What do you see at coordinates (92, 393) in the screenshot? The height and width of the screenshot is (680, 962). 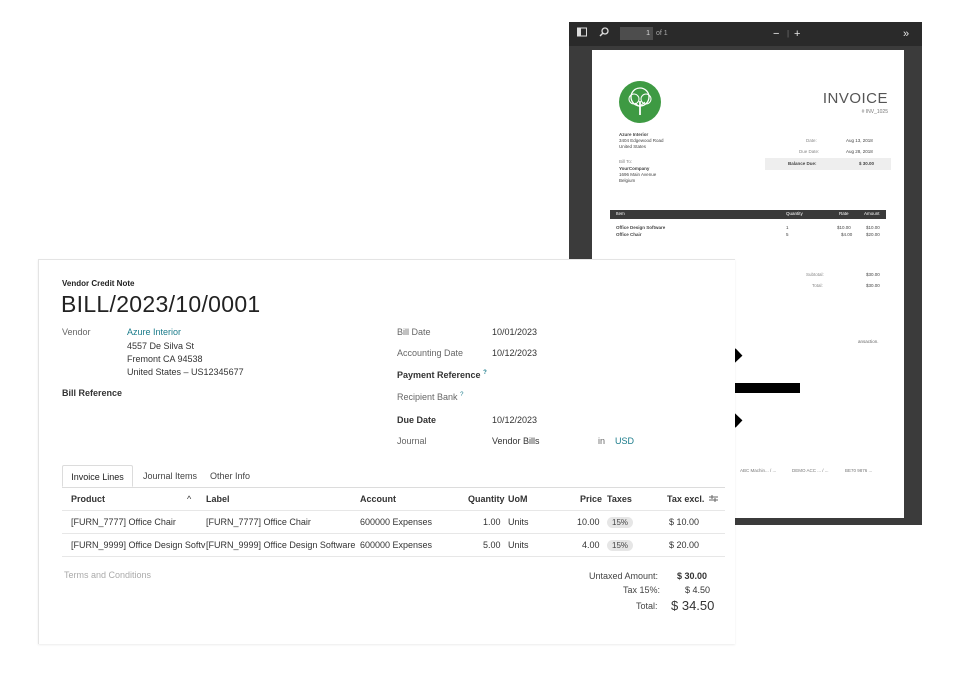 I see `bill-reference-label: Bill Reference` at bounding box center [92, 393].